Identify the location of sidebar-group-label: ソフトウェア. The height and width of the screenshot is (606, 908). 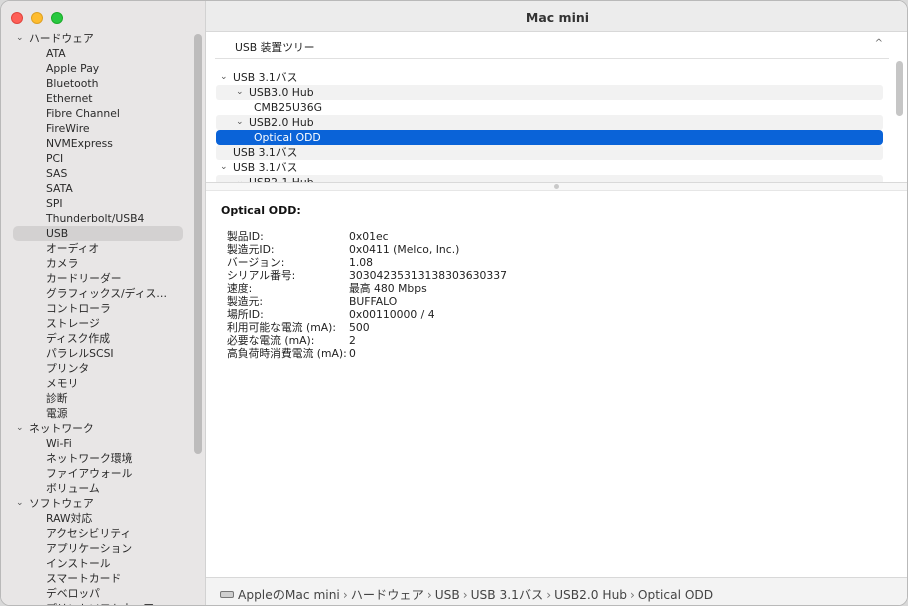
(61, 503).